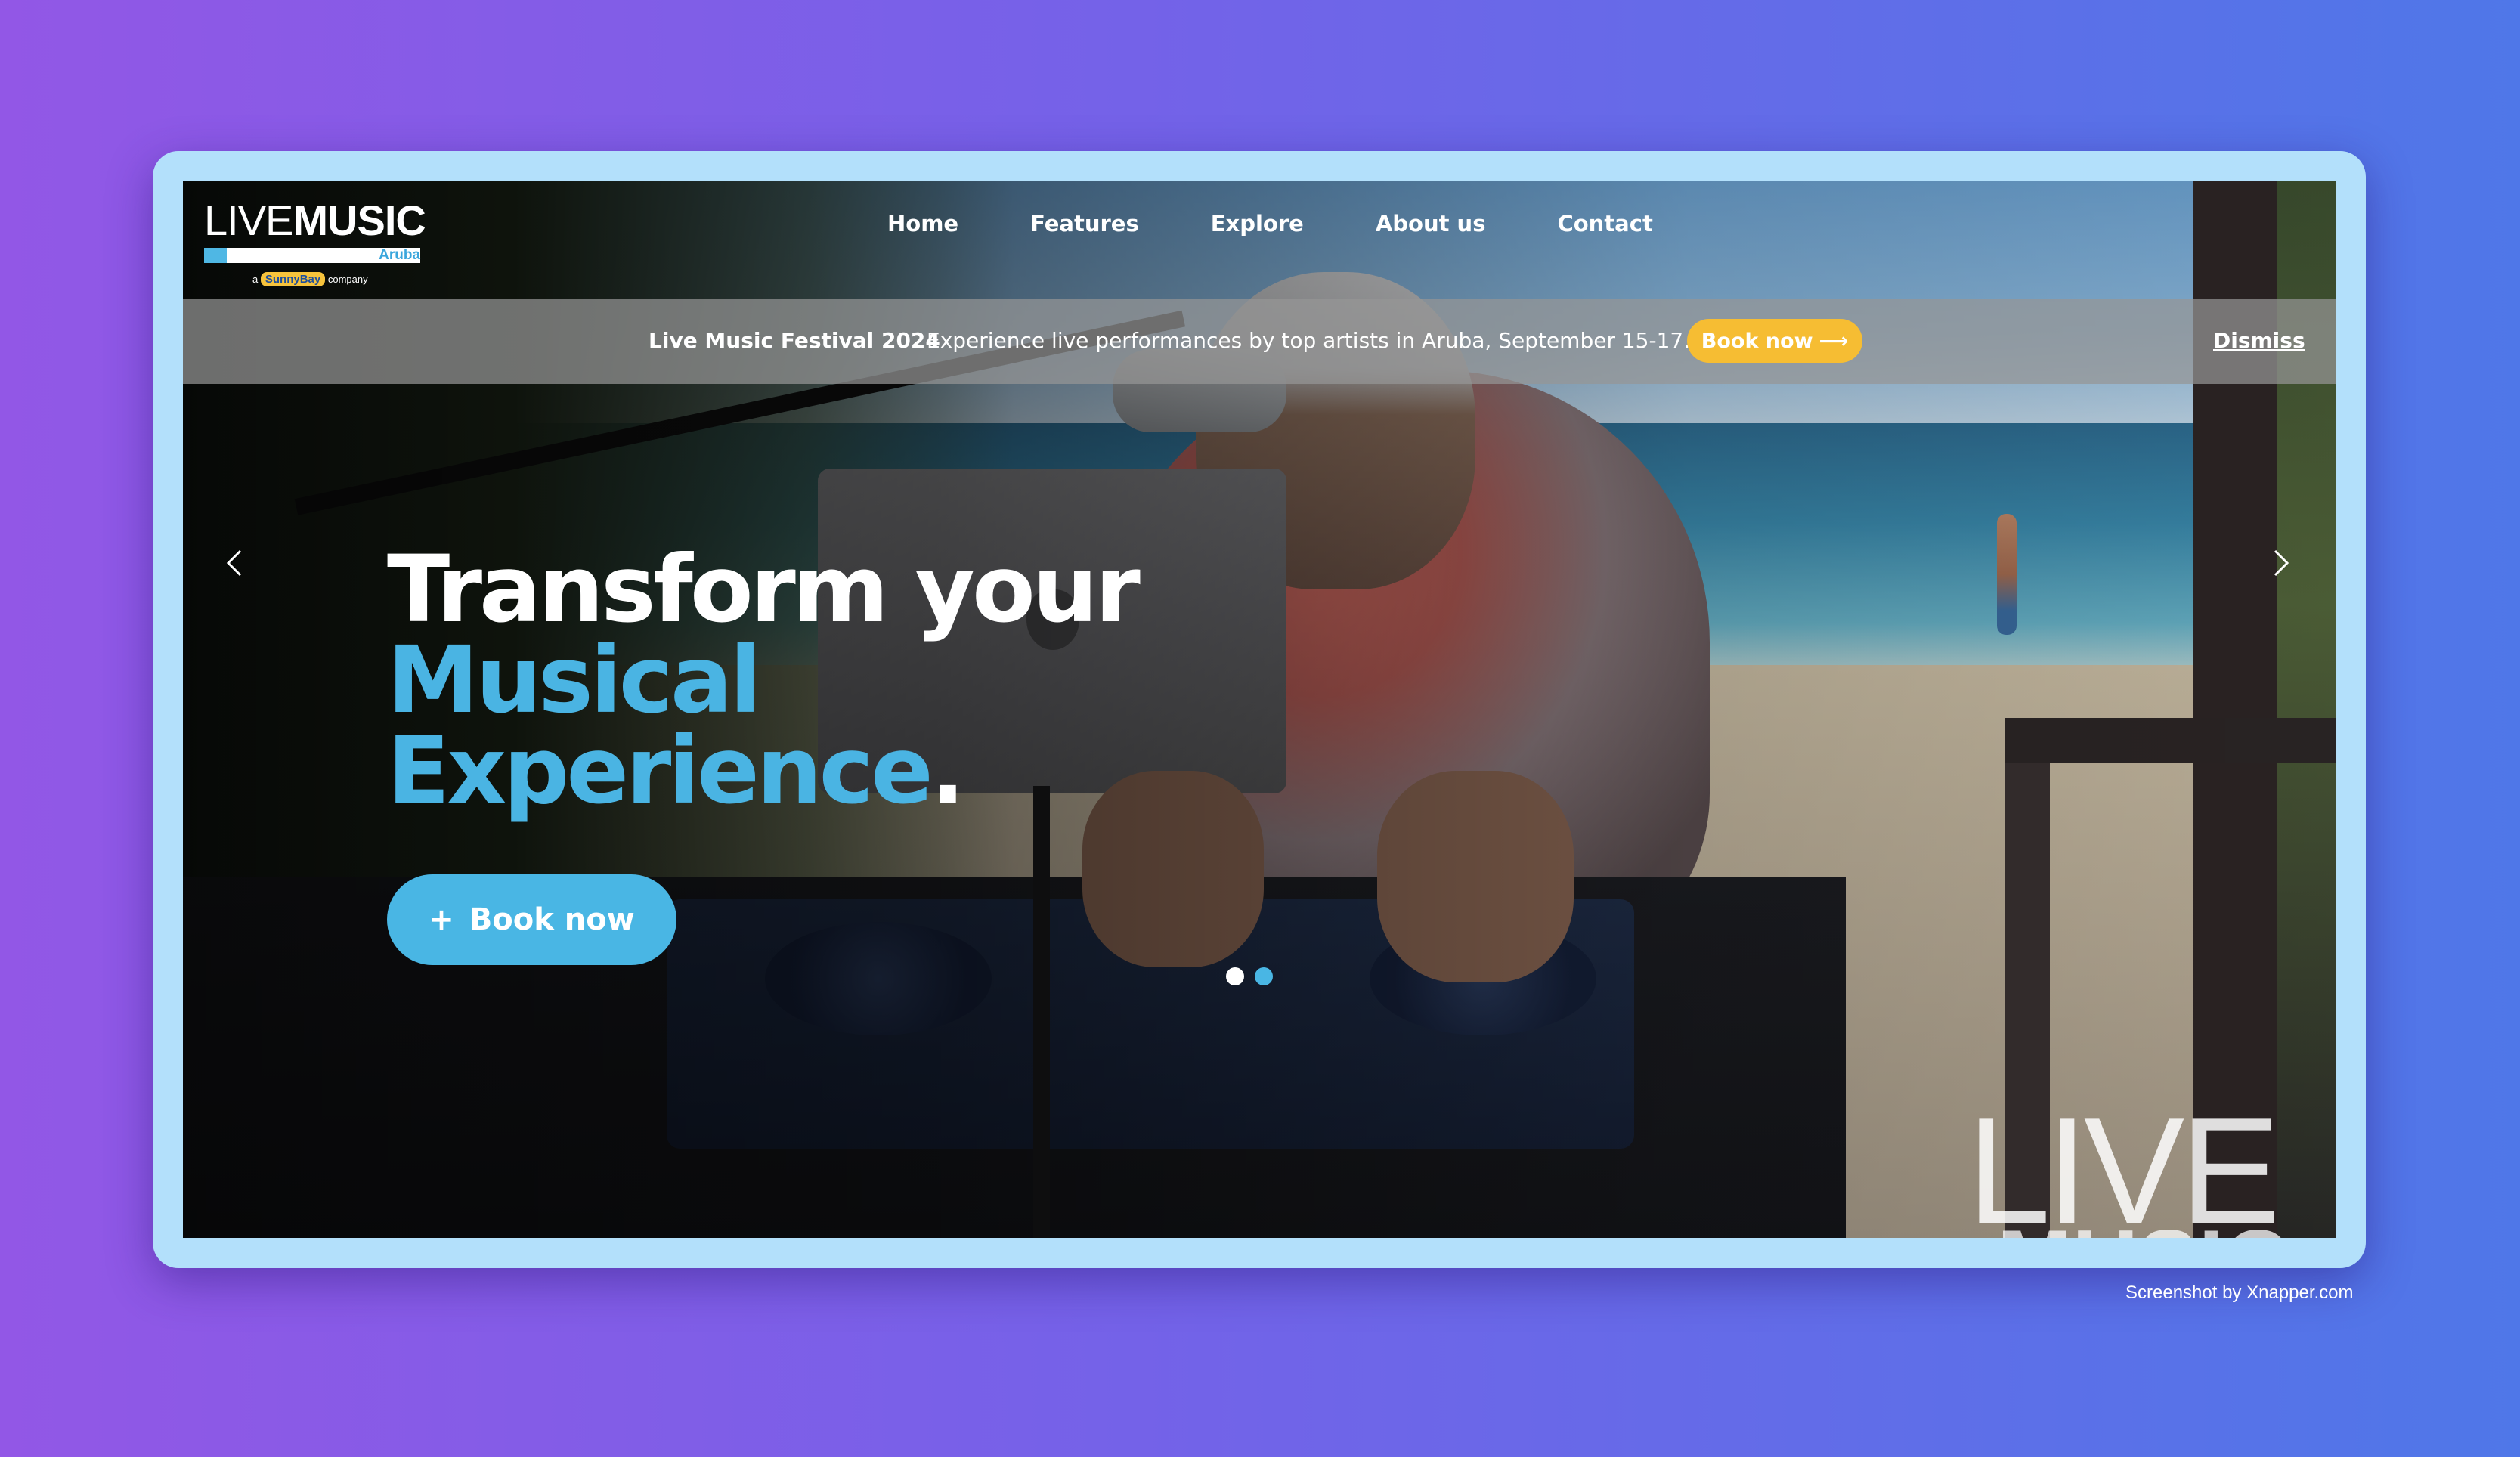 This screenshot has width=2520, height=1457. Describe the element at coordinates (2259, 340) in the screenshot. I see `banner-dismiss-link: Dismiss` at that location.